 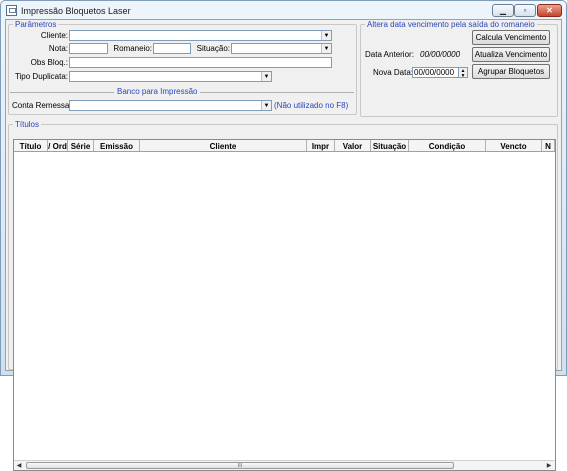 I want to click on tipo-duplicata-combo: ▼, so click(x=170, y=76).